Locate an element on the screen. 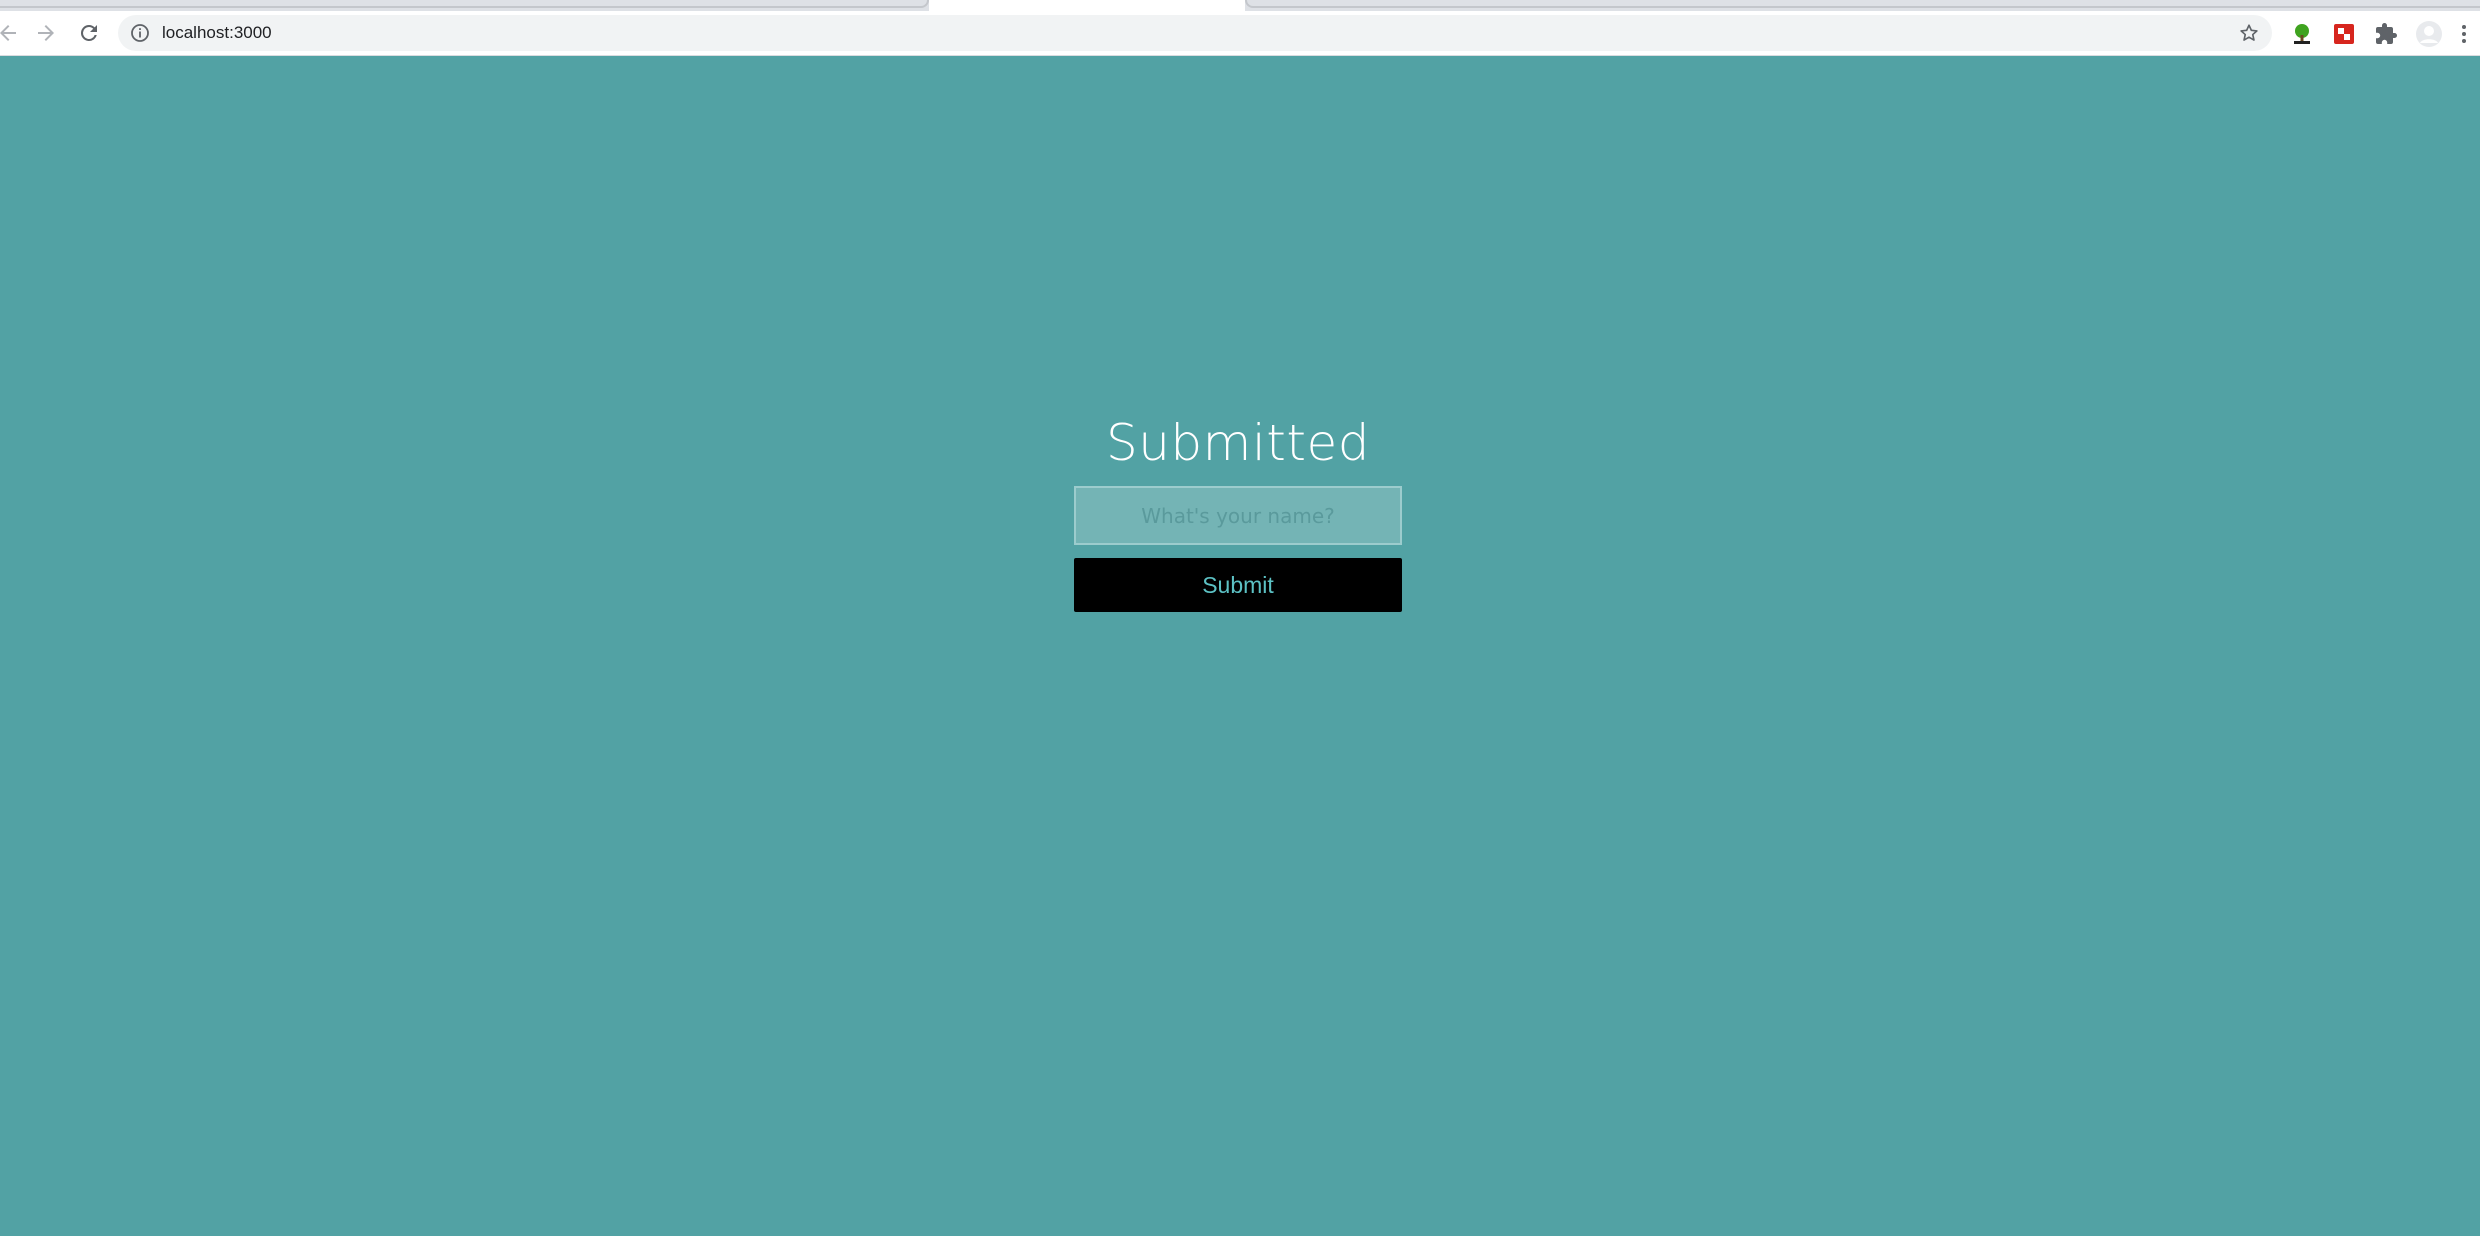 The height and width of the screenshot is (1236, 2480). tree-extension-icon is located at coordinates (2302, 34).